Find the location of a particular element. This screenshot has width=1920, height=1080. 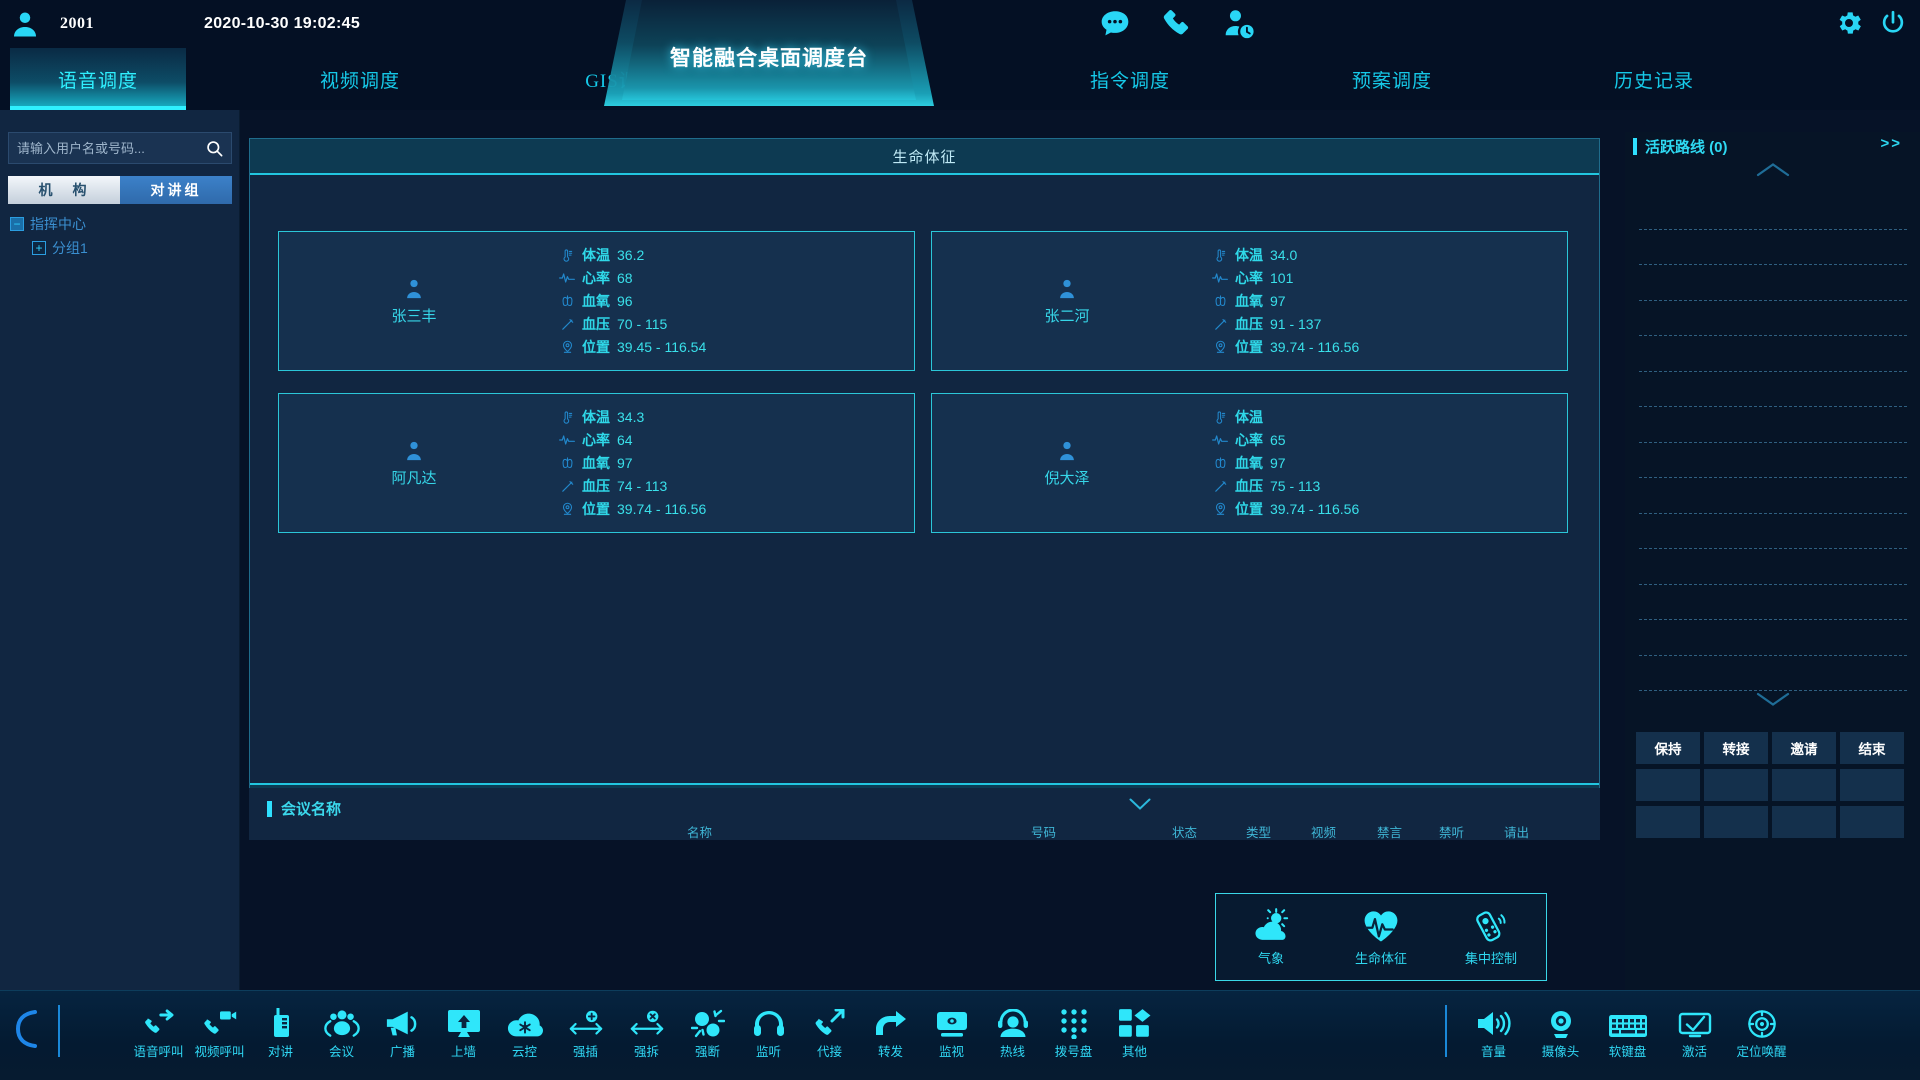

tool-central-control: 集中控制 is located at coordinates (1491, 937).